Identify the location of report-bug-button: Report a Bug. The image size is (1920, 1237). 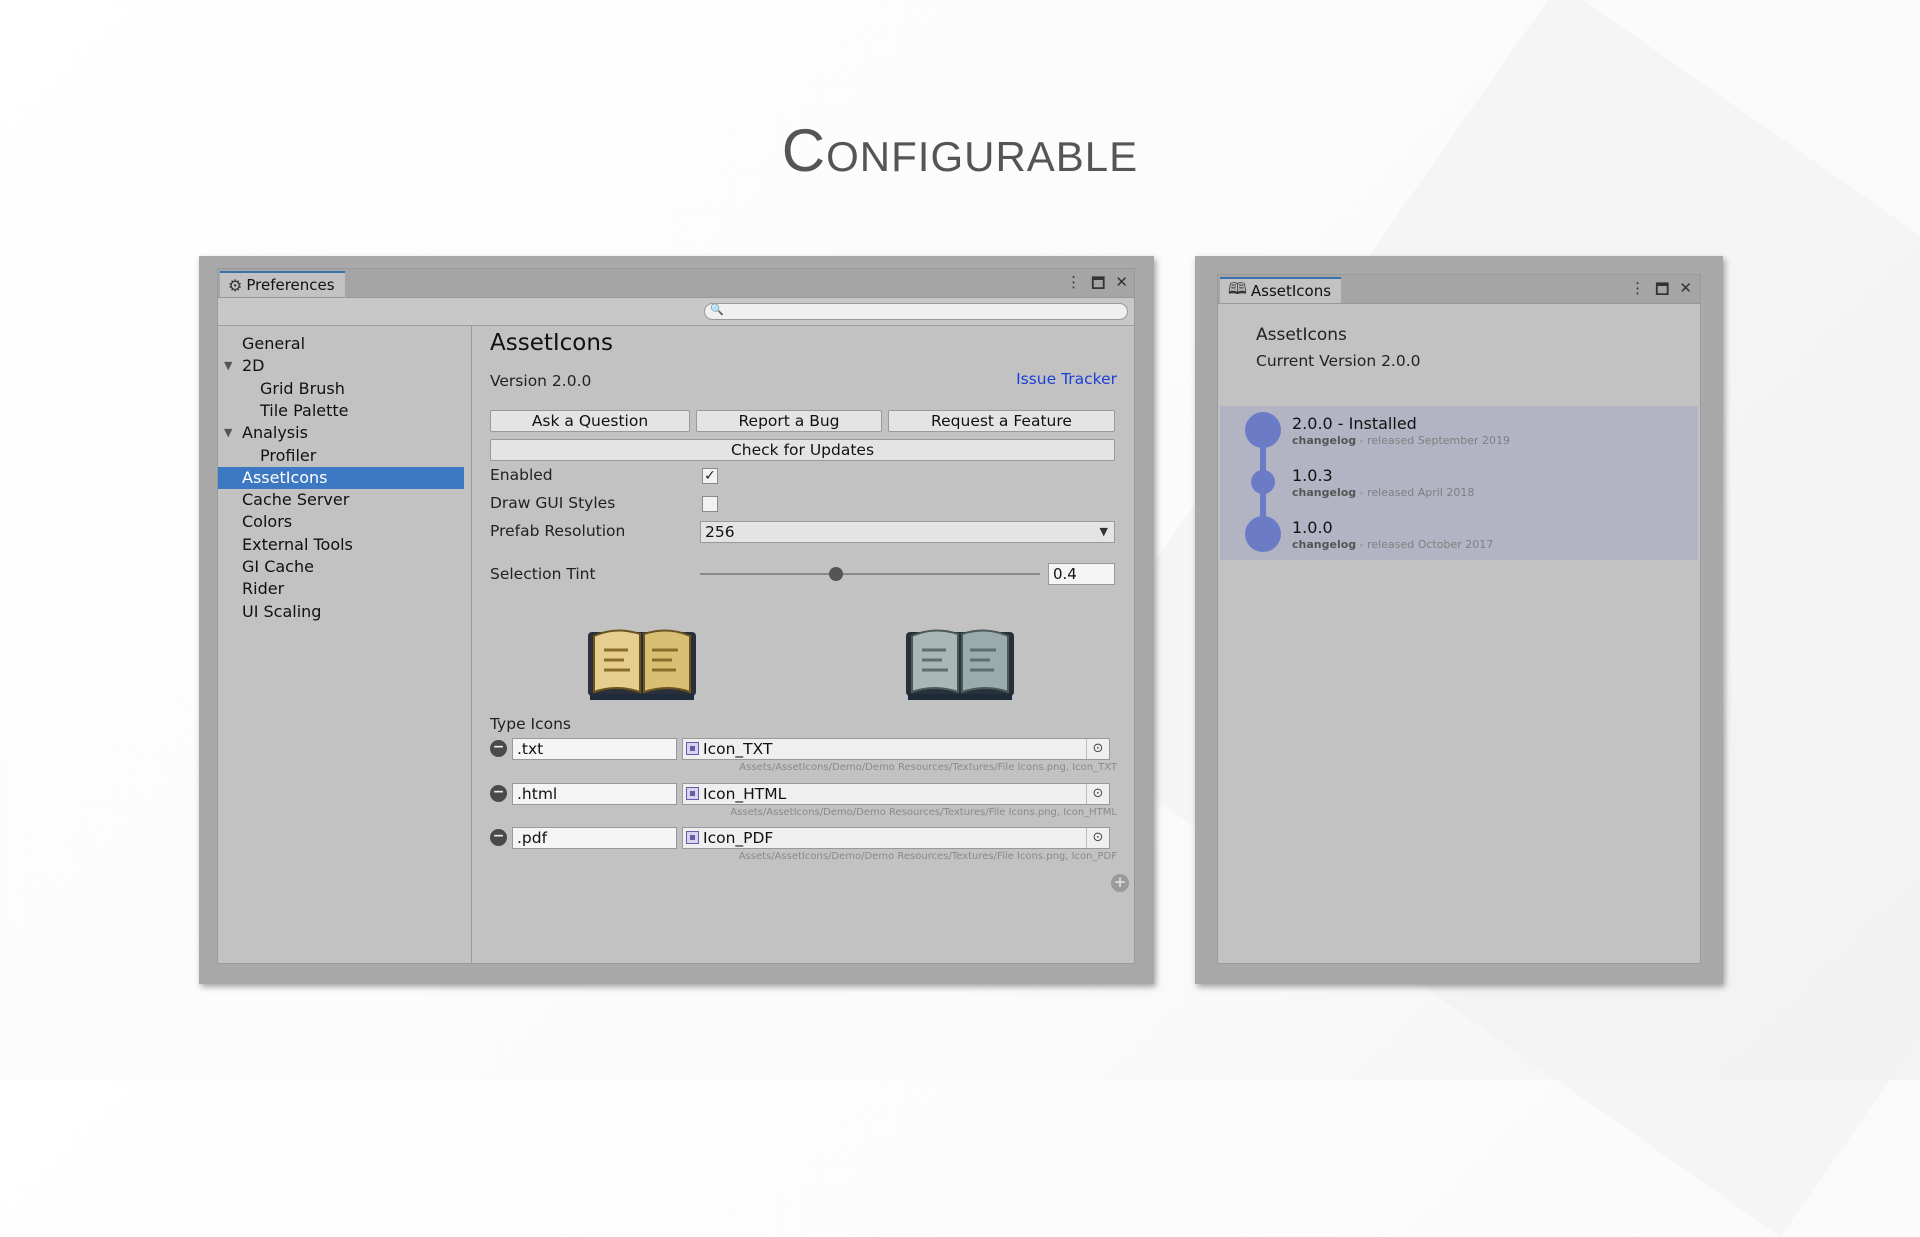
(789, 421).